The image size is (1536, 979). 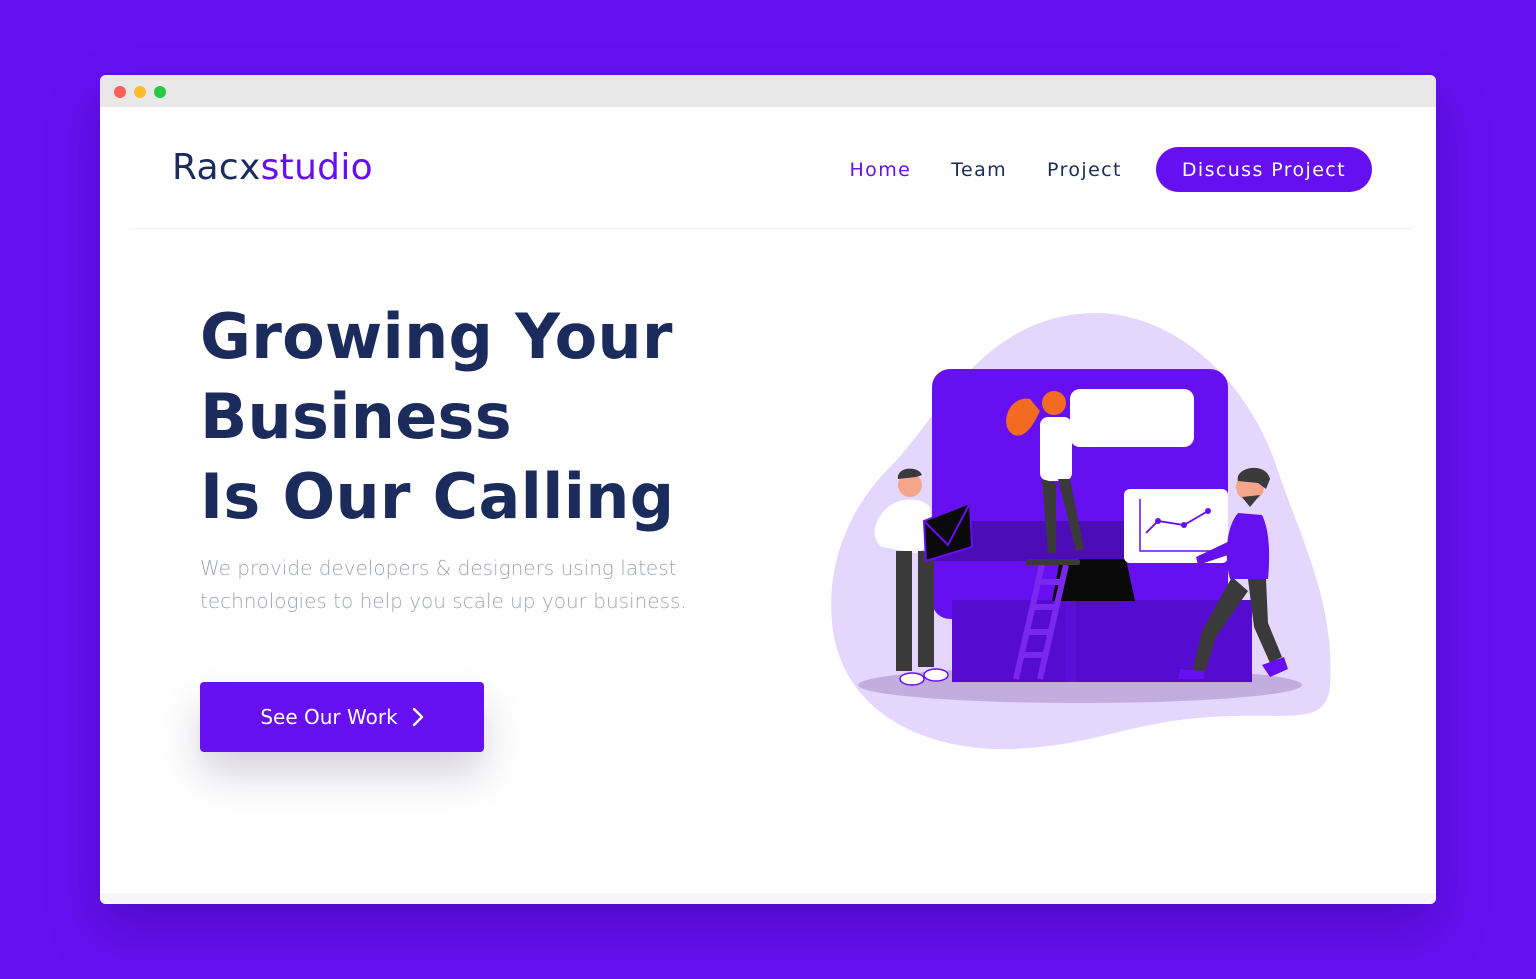 I want to click on hero-title-line-1: Growing Your, so click(x=436, y=336).